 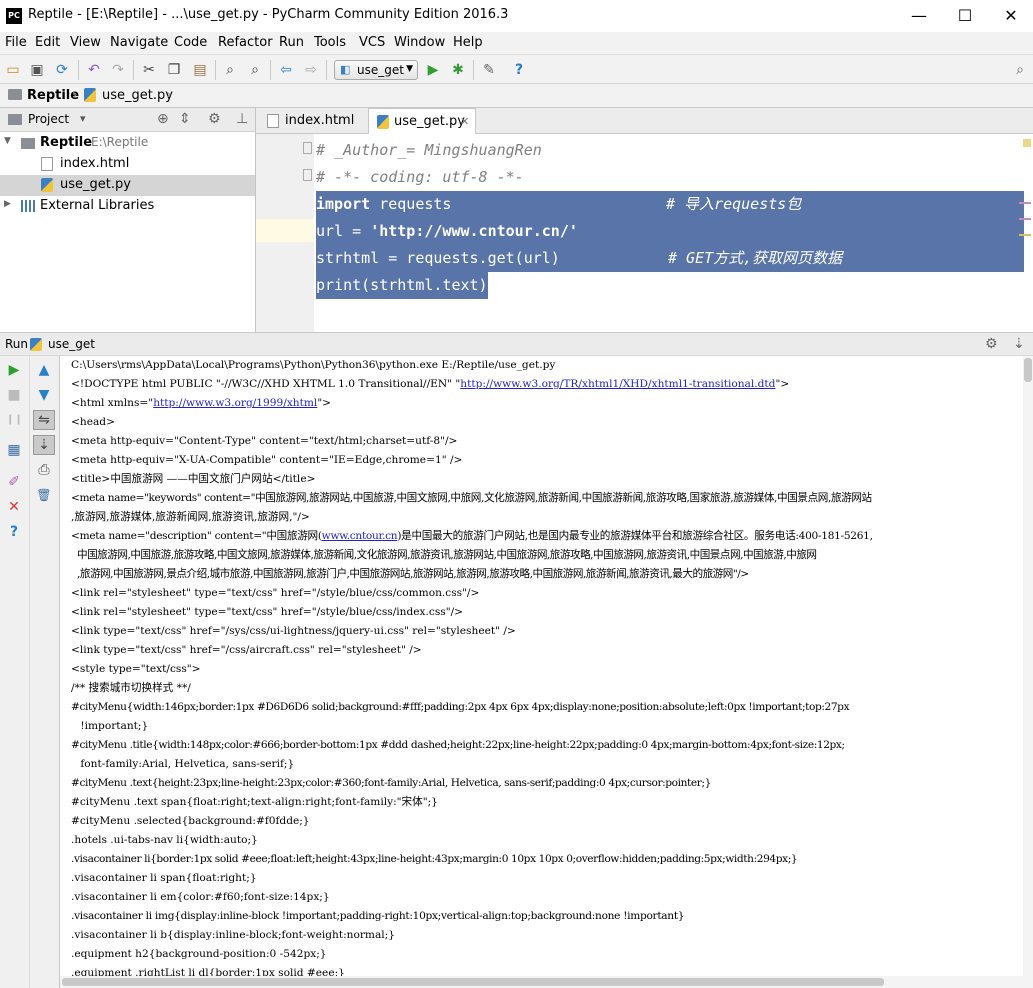 I want to click on scroll-to-end-icon: ⇣, so click(x=44, y=445).